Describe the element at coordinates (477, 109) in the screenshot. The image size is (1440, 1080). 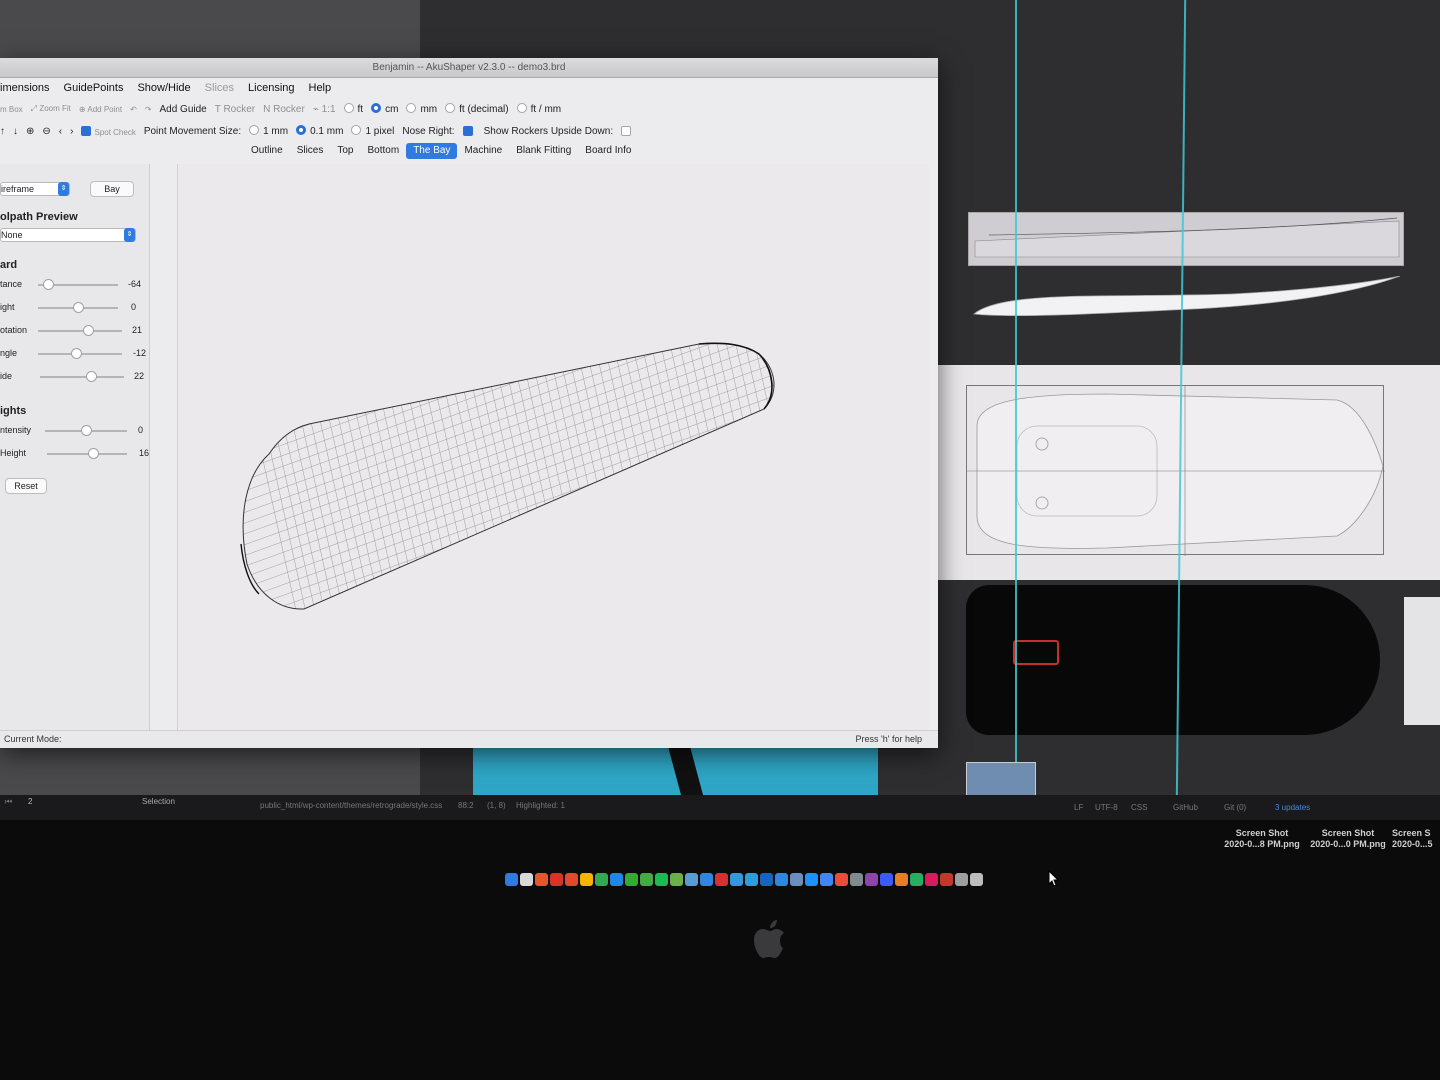
I see `unit-radio-ft-decimal: ft (decimal)` at that location.